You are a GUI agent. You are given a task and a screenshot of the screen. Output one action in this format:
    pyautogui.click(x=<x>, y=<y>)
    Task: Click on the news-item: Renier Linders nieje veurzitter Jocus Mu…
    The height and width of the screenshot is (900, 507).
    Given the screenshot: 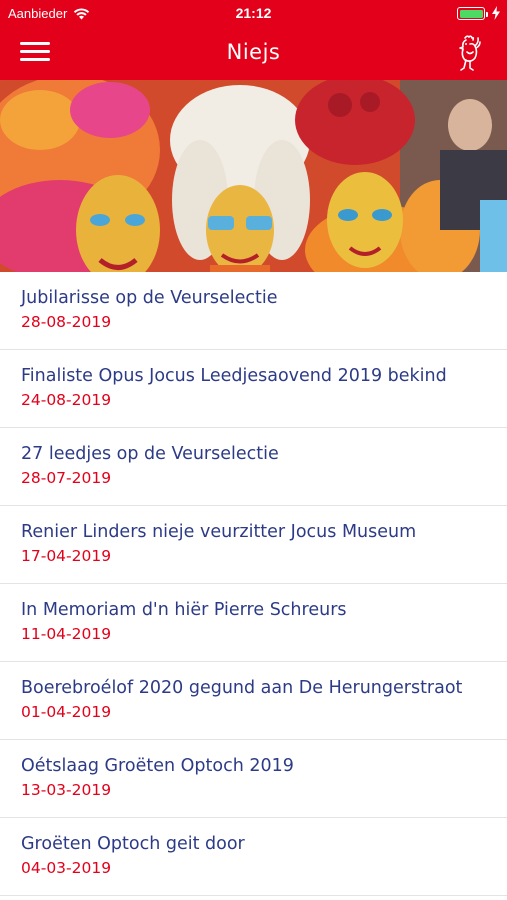 What is the action you would take?
    pyautogui.click(x=253, y=545)
    